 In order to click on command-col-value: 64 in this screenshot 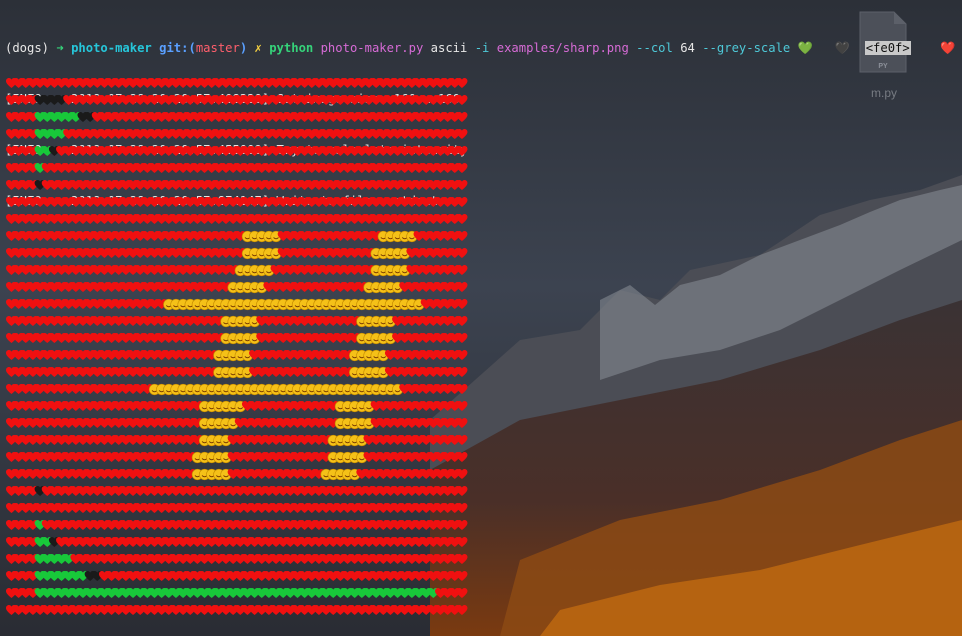, I will do `click(687, 48)`.